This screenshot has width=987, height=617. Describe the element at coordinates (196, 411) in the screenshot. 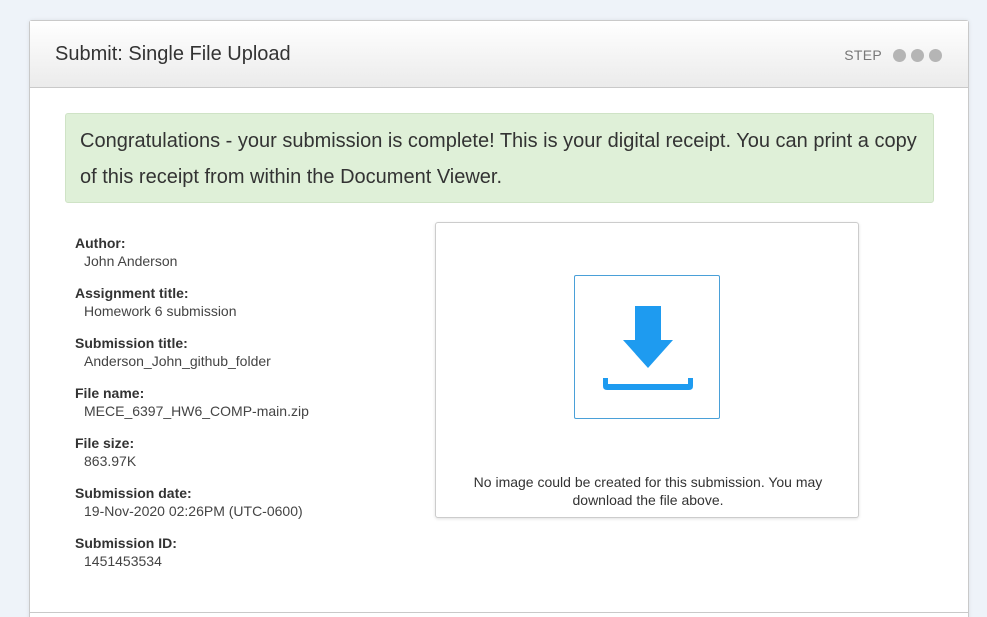

I see `file-name-value: MECE_6397_HW6_COMP-main.zip` at that location.